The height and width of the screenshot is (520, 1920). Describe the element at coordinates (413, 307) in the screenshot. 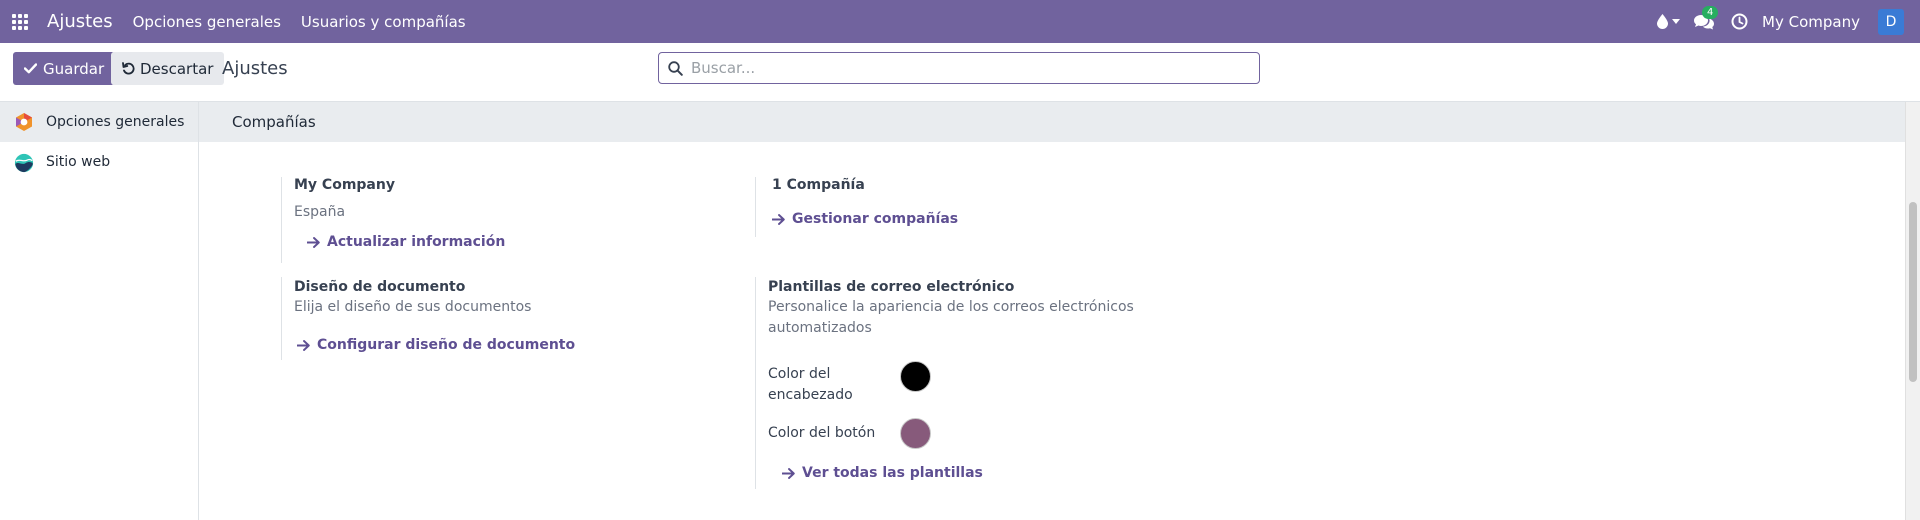

I see `document-layout-subtitle: Elija el diseño de sus documentos` at that location.